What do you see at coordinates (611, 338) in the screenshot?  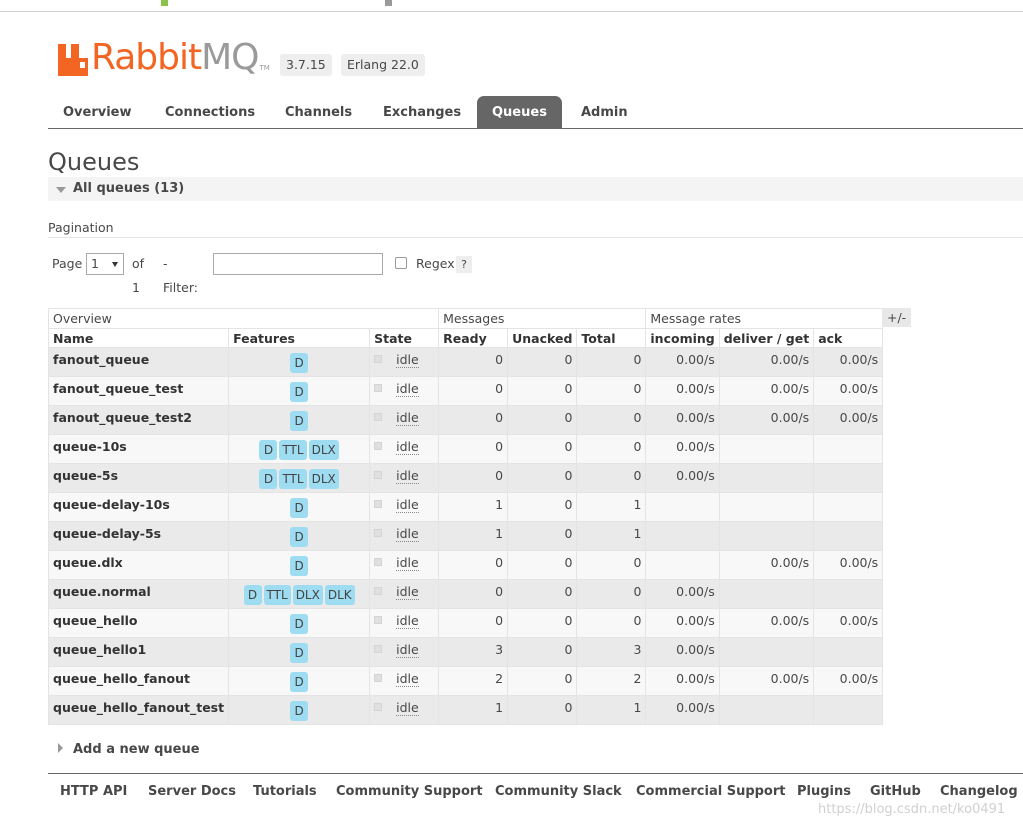 I see `col-total: Total` at bounding box center [611, 338].